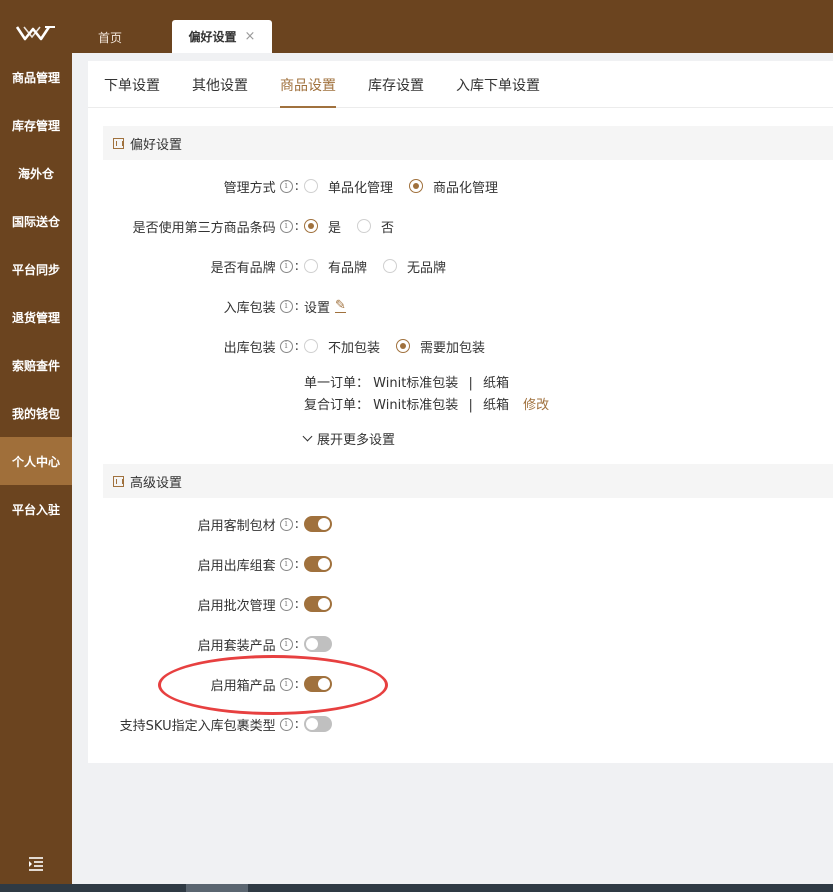  What do you see at coordinates (110, 37) in the screenshot?
I see `tab-home: 首页` at bounding box center [110, 37].